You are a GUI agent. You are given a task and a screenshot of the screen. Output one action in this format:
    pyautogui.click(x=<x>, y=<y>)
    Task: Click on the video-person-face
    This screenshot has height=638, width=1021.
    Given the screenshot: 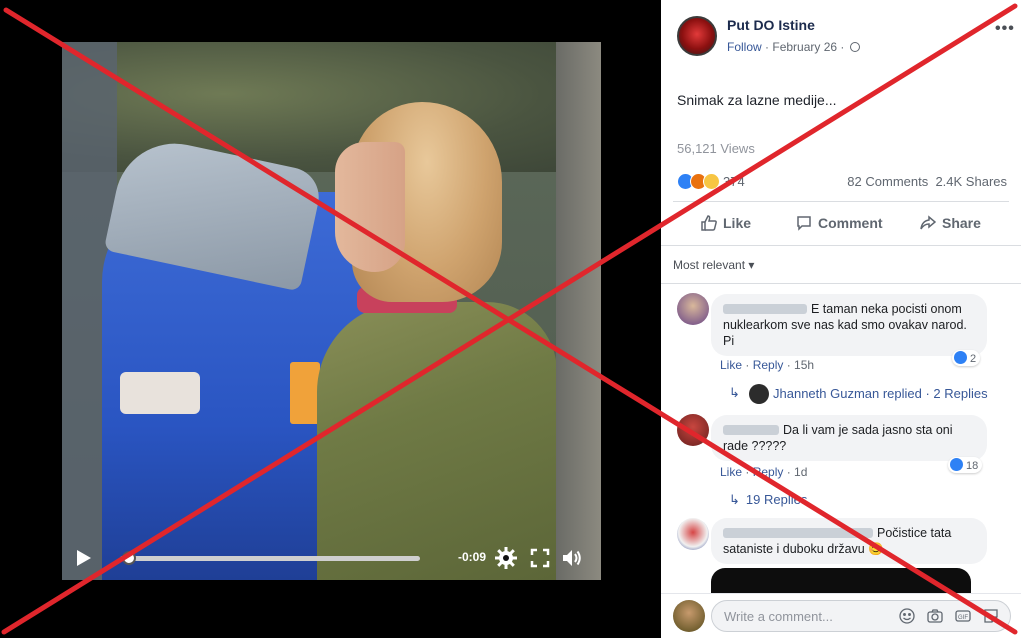 What is the action you would take?
    pyautogui.click(x=370, y=207)
    